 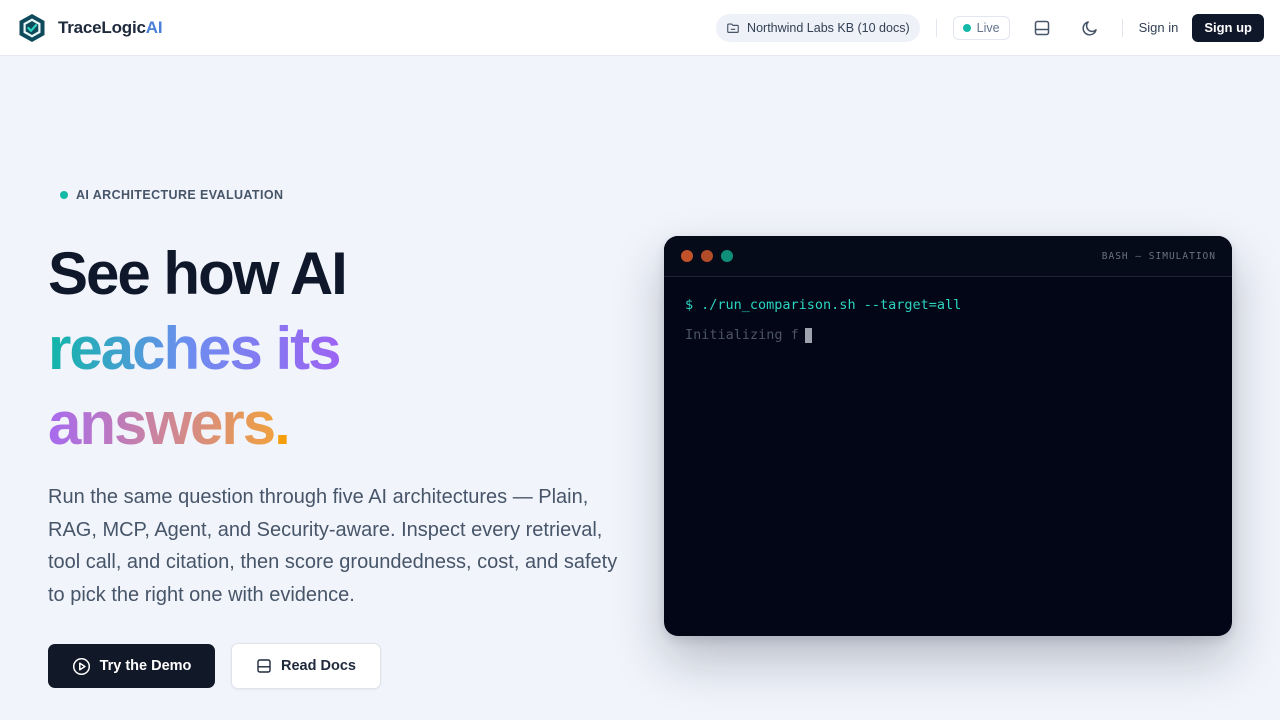 I want to click on brand: TraceLogicAI, so click(x=90, y=28).